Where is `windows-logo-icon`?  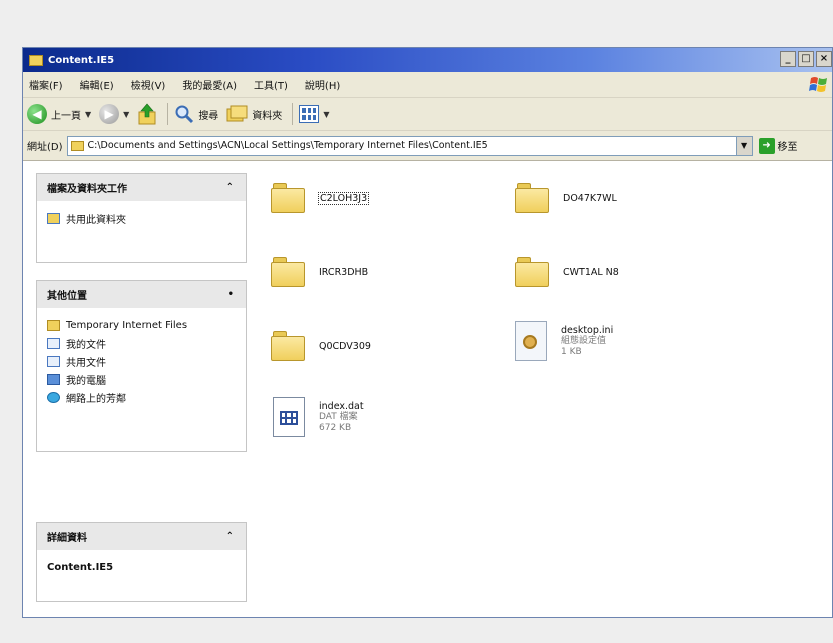
windows-logo-icon is located at coordinates (818, 84).